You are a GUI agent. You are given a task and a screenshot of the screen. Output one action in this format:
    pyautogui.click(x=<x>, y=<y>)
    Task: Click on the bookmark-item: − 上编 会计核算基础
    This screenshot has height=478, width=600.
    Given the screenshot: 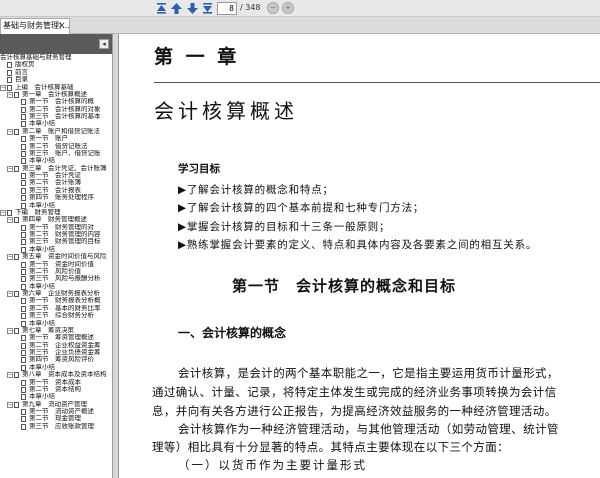 What is the action you would take?
    pyautogui.click(x=56, y=87)
    